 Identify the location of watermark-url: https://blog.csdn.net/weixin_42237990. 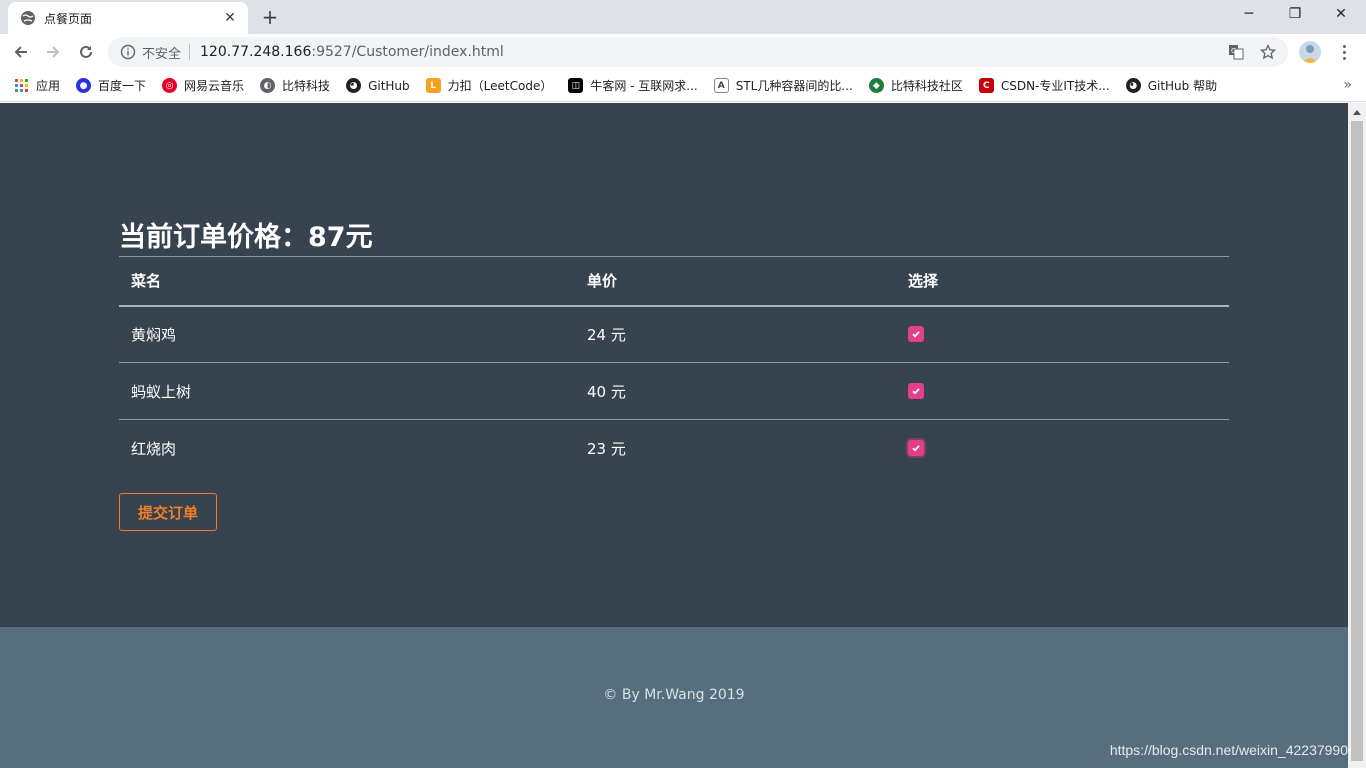
(1228, 750).